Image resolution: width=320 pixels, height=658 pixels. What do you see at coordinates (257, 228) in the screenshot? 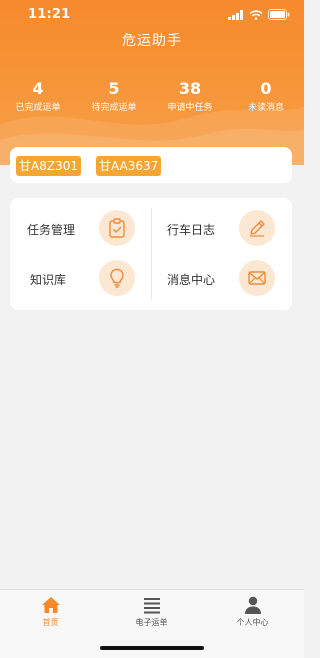
I see `pencil-icon` at bounding box center [257, 228].